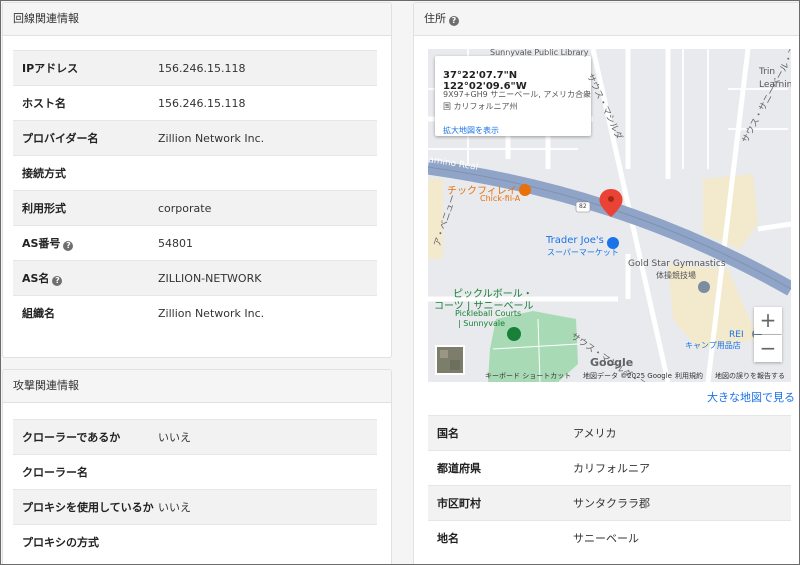 This screenshot has width=800, height=565. I want to click on map-label-supermarket: スーパーマーケット, so click(583, 252).